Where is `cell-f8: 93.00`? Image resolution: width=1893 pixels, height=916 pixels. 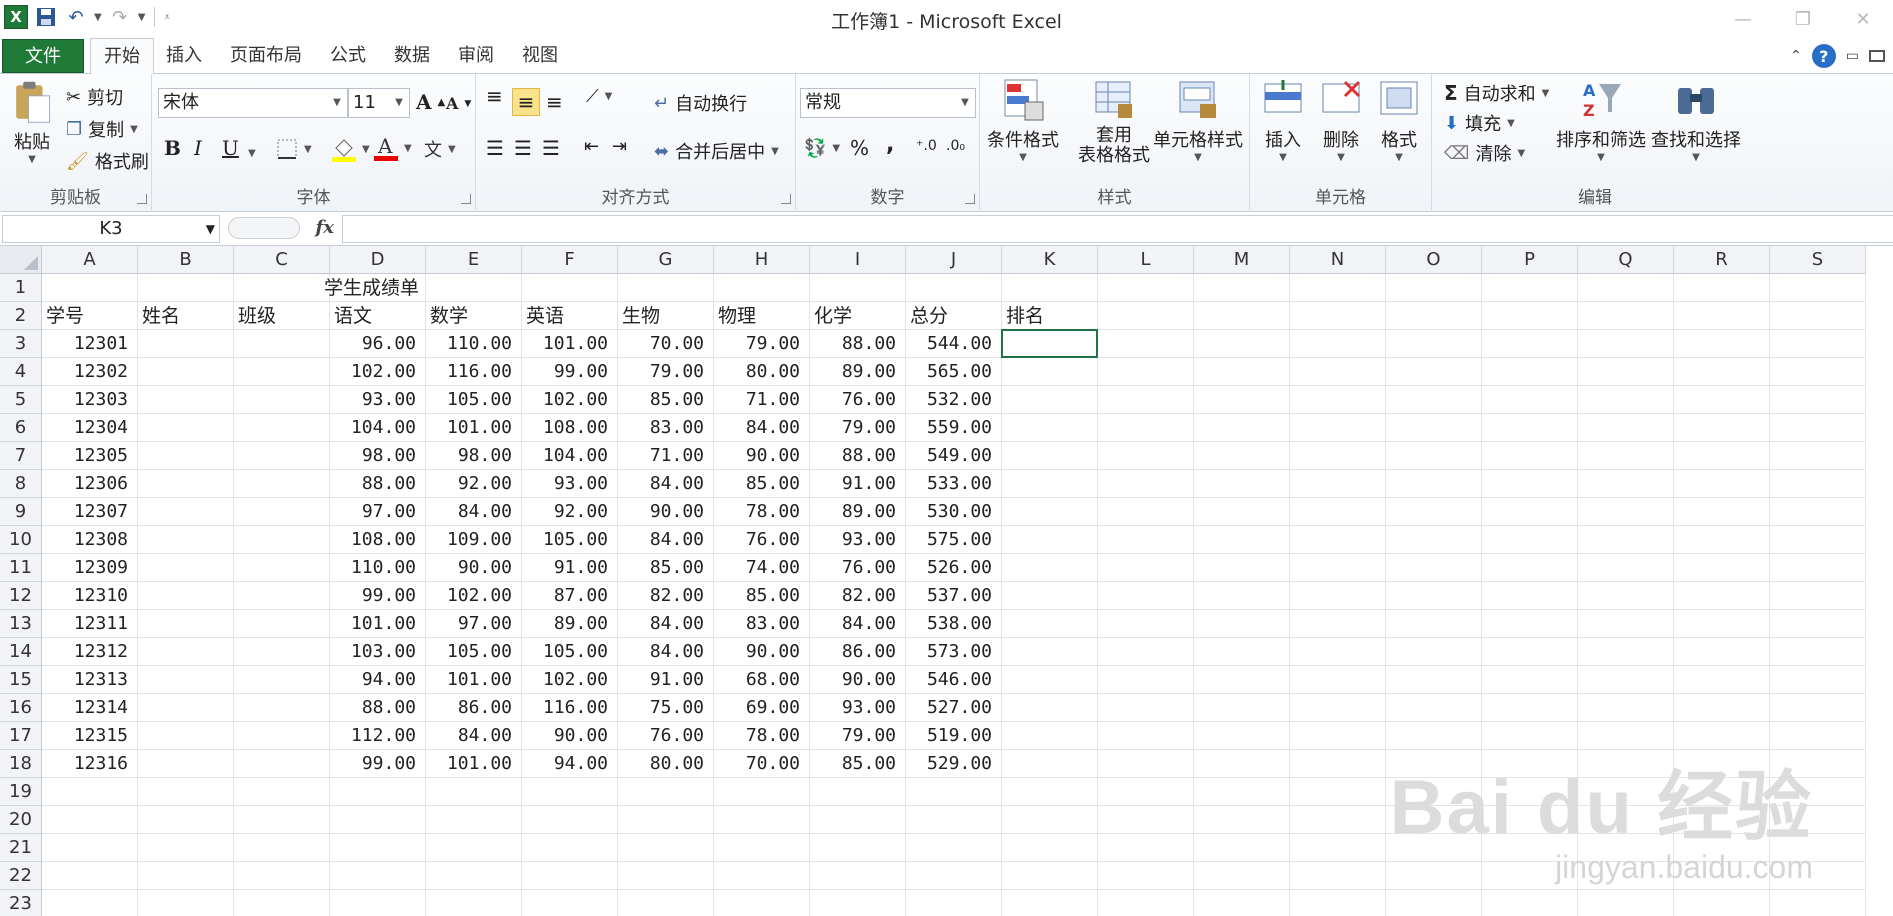
cell-f8: 93.00 is located at coordinates (570, 484).